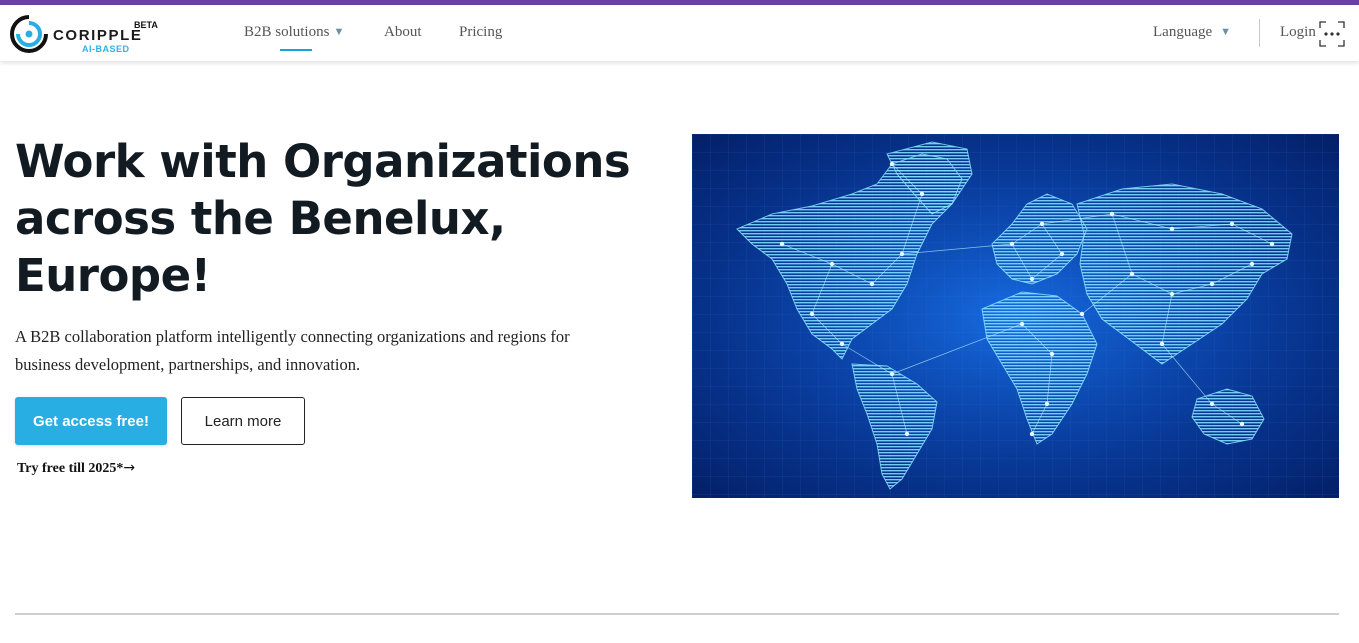  Describe the element at coordinates (91, 421) in the screenshot. I see `get-access-button: Get access free!` at that location.